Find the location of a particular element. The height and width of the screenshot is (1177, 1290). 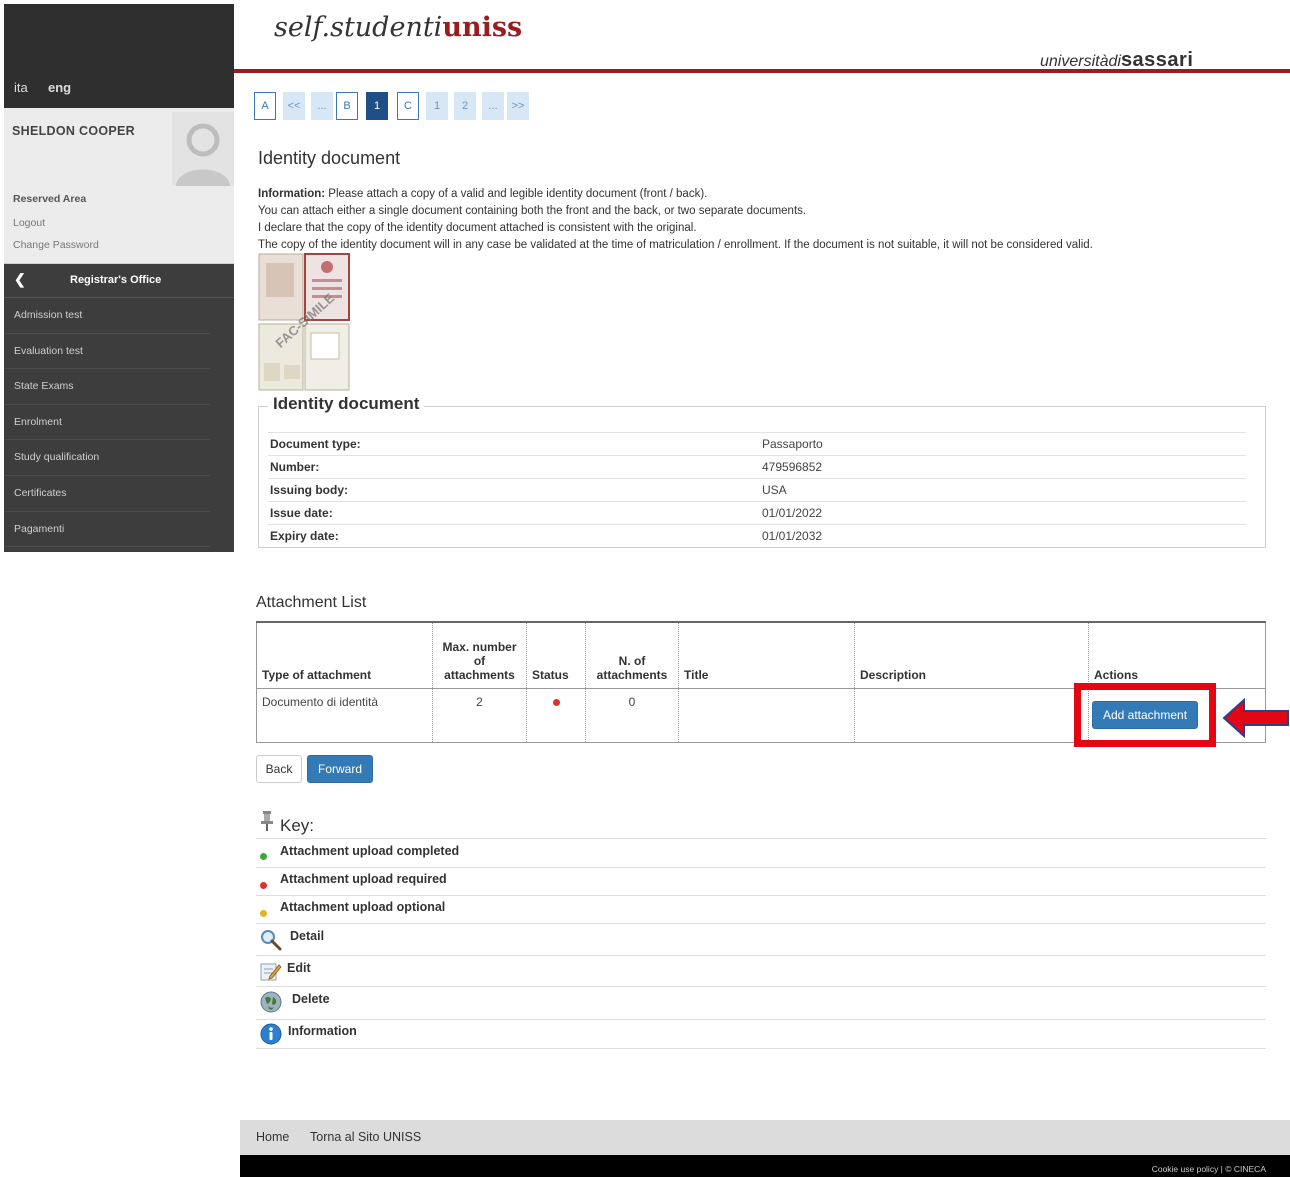

identity-label: Expiry date: is located at coordinates (304, 536).